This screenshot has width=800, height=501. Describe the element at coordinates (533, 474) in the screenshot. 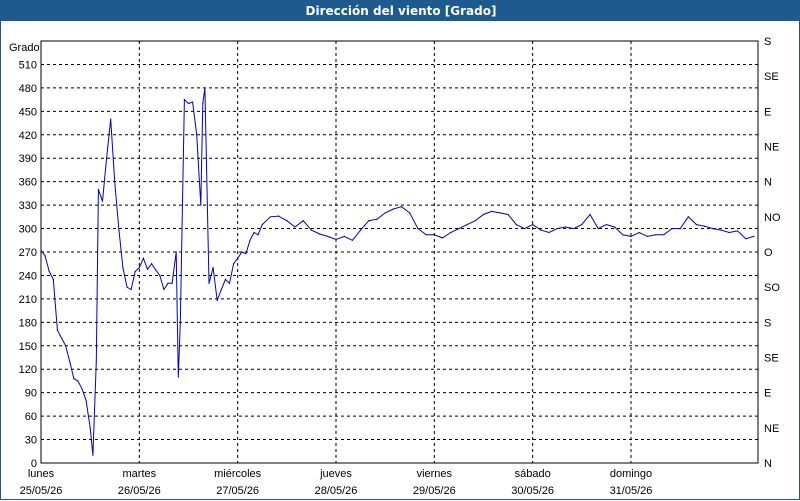

I see `x-tick-label-day: sábado` at that location.